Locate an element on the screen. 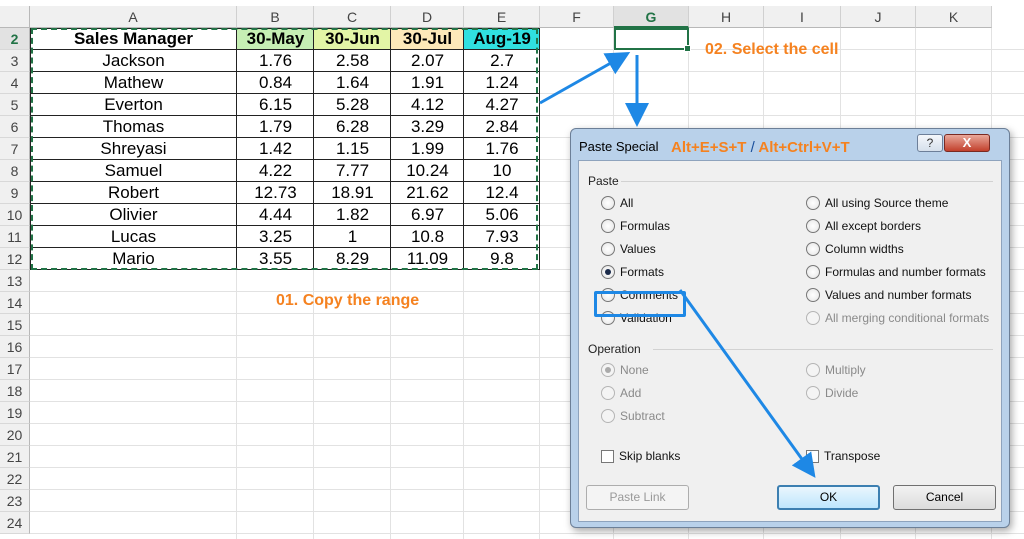 The width and height of the screenshot is (1024, 539). arrow-formats-to-ok is located at coordinates (747, 383).